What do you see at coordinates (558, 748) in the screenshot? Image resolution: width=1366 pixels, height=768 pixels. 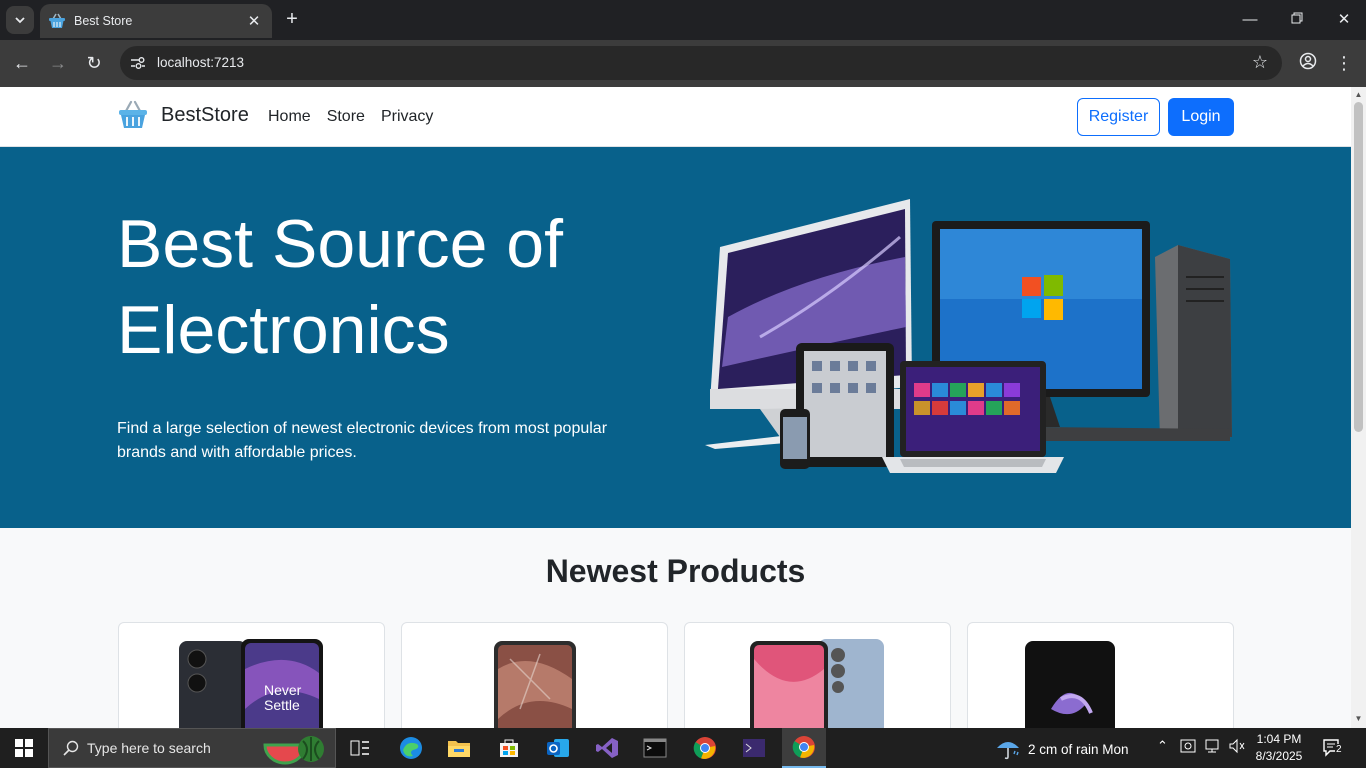 I see `outlook-icon` at bounding box center [558, 748].